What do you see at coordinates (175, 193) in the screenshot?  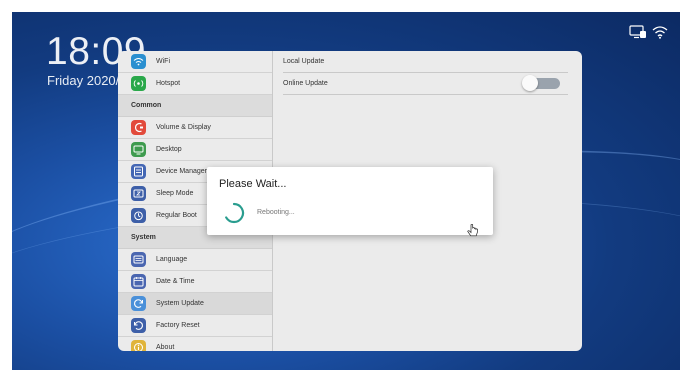 I see `sidebar-item-label: Sleep Mode` at bounding box center [175, 193].